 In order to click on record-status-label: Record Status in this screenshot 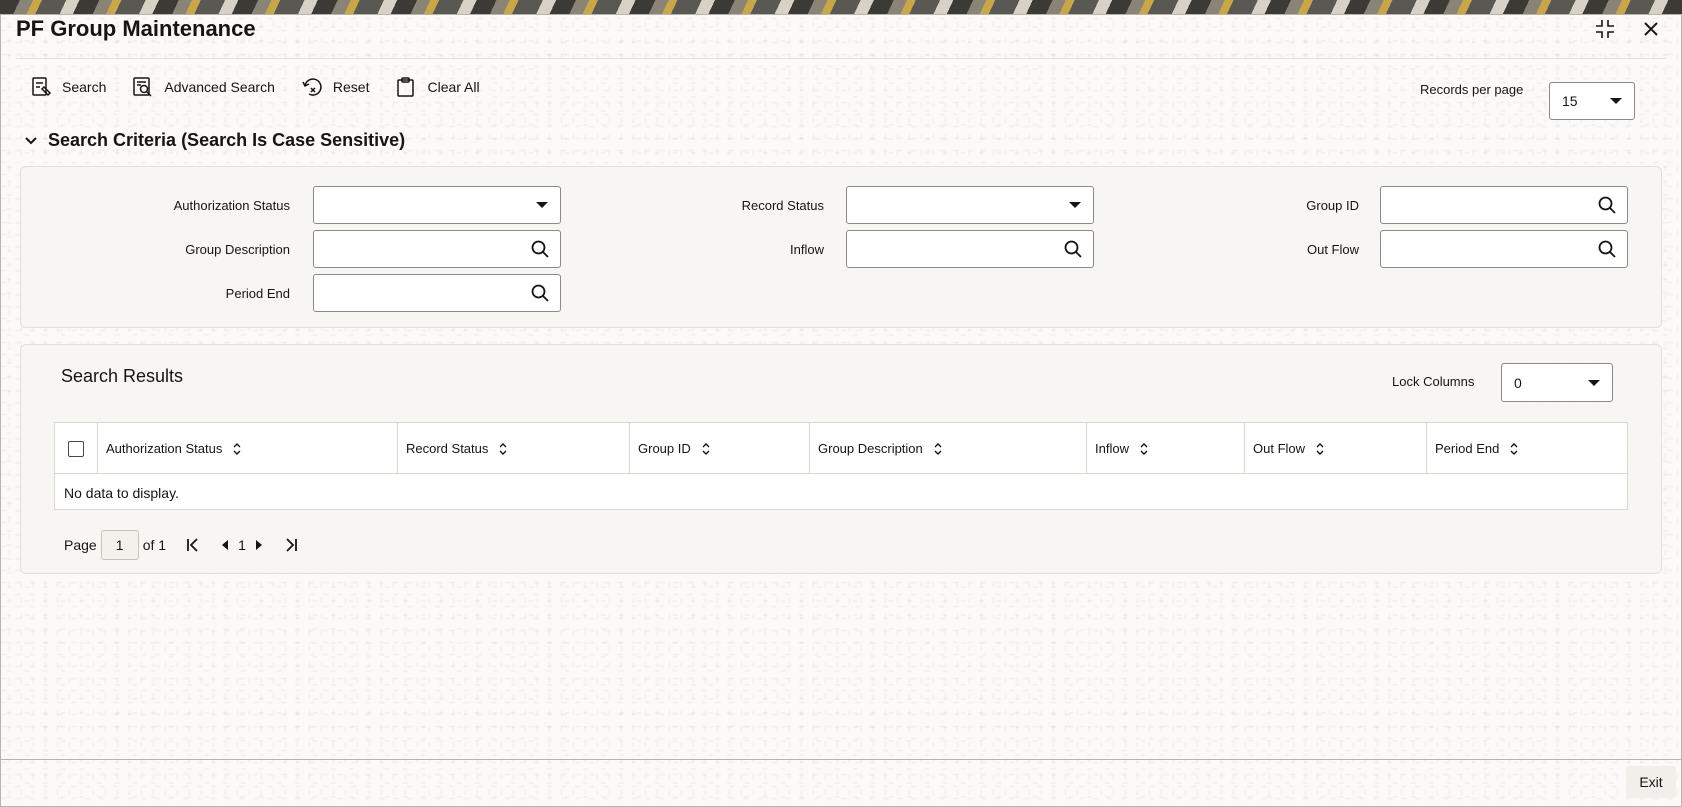, I will do `click(782, 205)`.